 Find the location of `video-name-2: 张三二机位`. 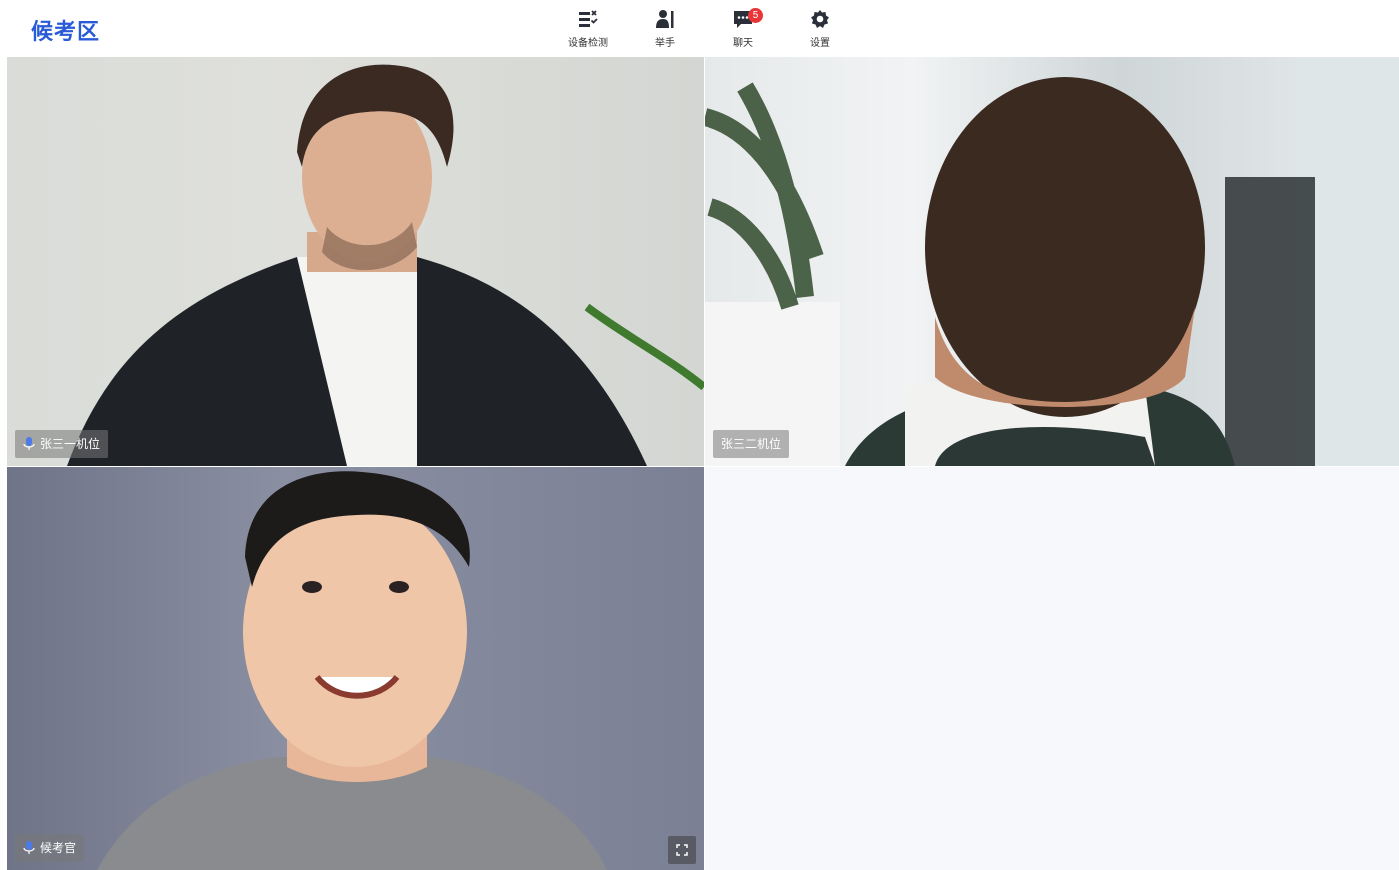

video-name-2: 张三二机位 is located at coordinates (751, 444).